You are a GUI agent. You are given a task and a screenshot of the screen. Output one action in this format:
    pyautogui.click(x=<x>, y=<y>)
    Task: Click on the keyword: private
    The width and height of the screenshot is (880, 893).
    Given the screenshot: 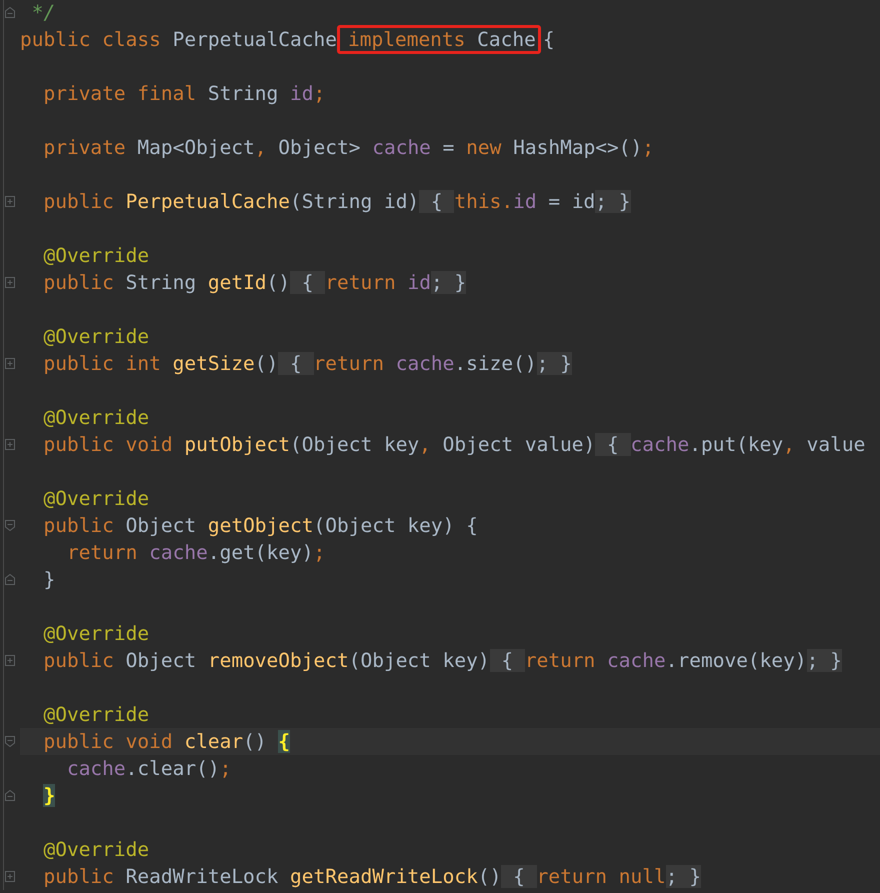 What is the action you would take?
    pyautogui.click(x=85, y=147)
    